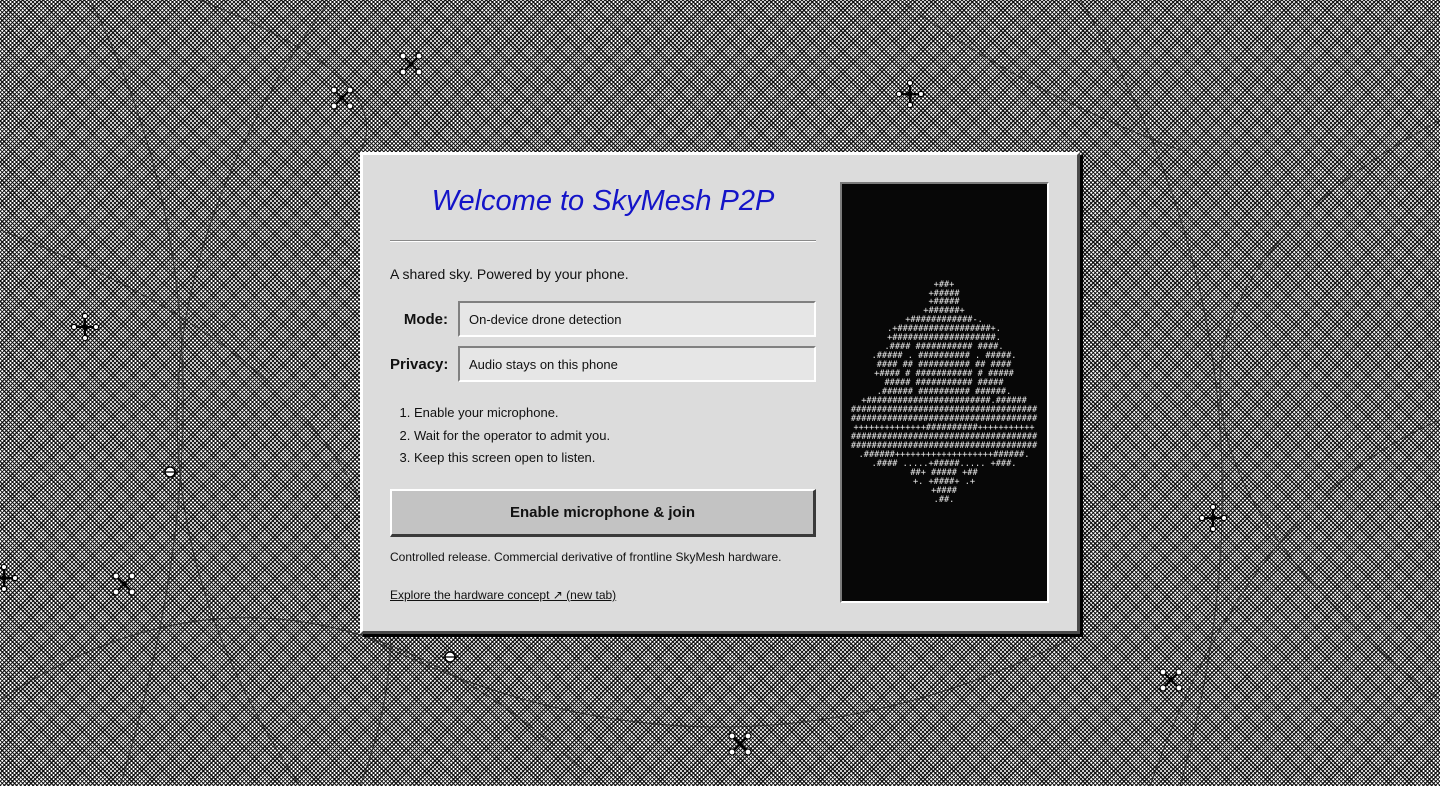 The width and height of the screenshot is (1440, 786). I want to click on hardware-concept-link: Explore the hardware concept ↗ (new tab), so click(503, 595).